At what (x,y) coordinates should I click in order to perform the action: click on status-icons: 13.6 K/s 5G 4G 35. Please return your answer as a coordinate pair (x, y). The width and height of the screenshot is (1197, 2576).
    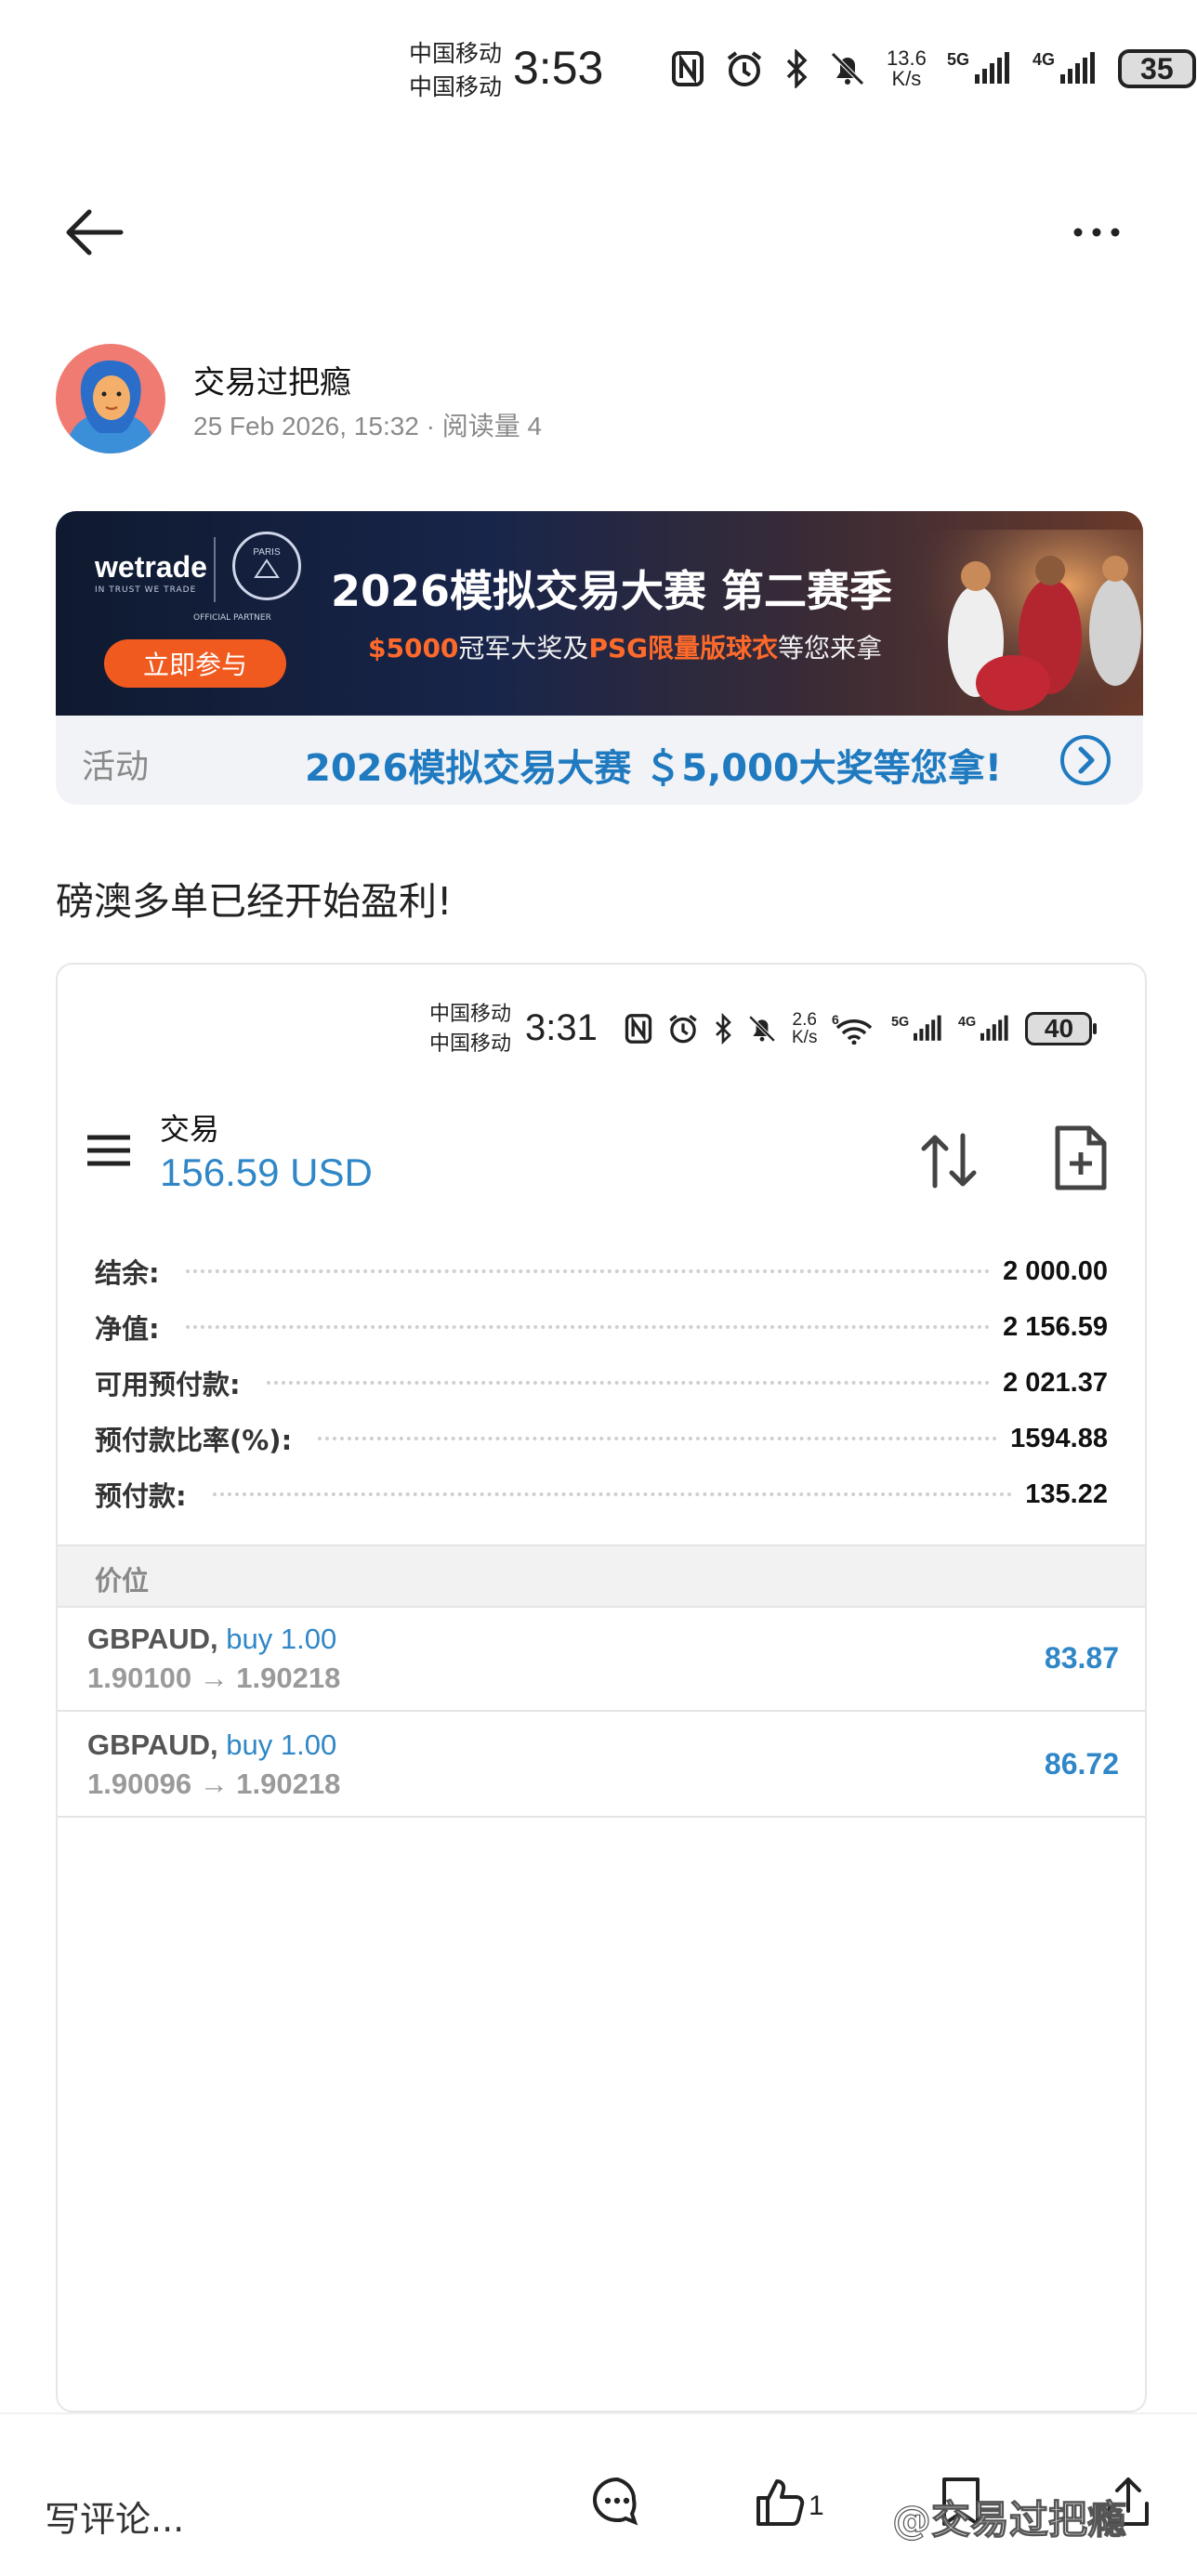
    Looking at the image, I should click on (934, 68).